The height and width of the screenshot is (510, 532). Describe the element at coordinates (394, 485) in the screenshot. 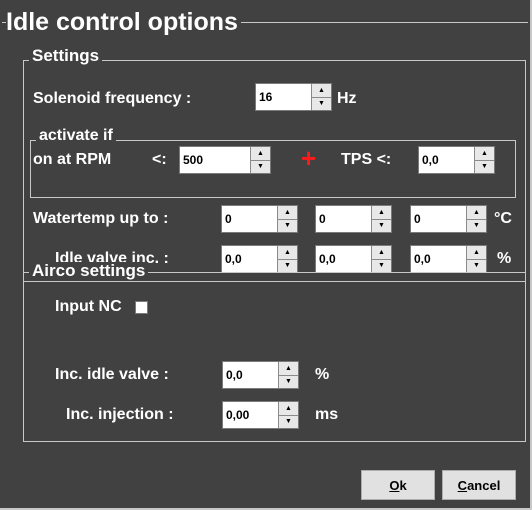

I see `ok-mnemonic: O` at that location.